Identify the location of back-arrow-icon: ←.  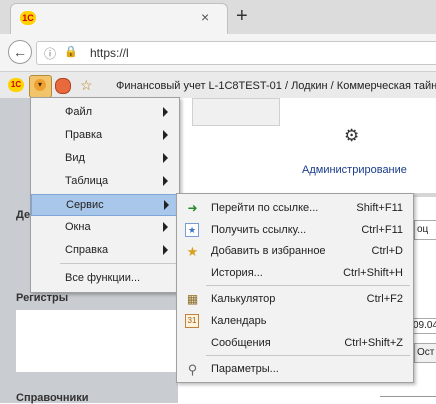
(20, 52).